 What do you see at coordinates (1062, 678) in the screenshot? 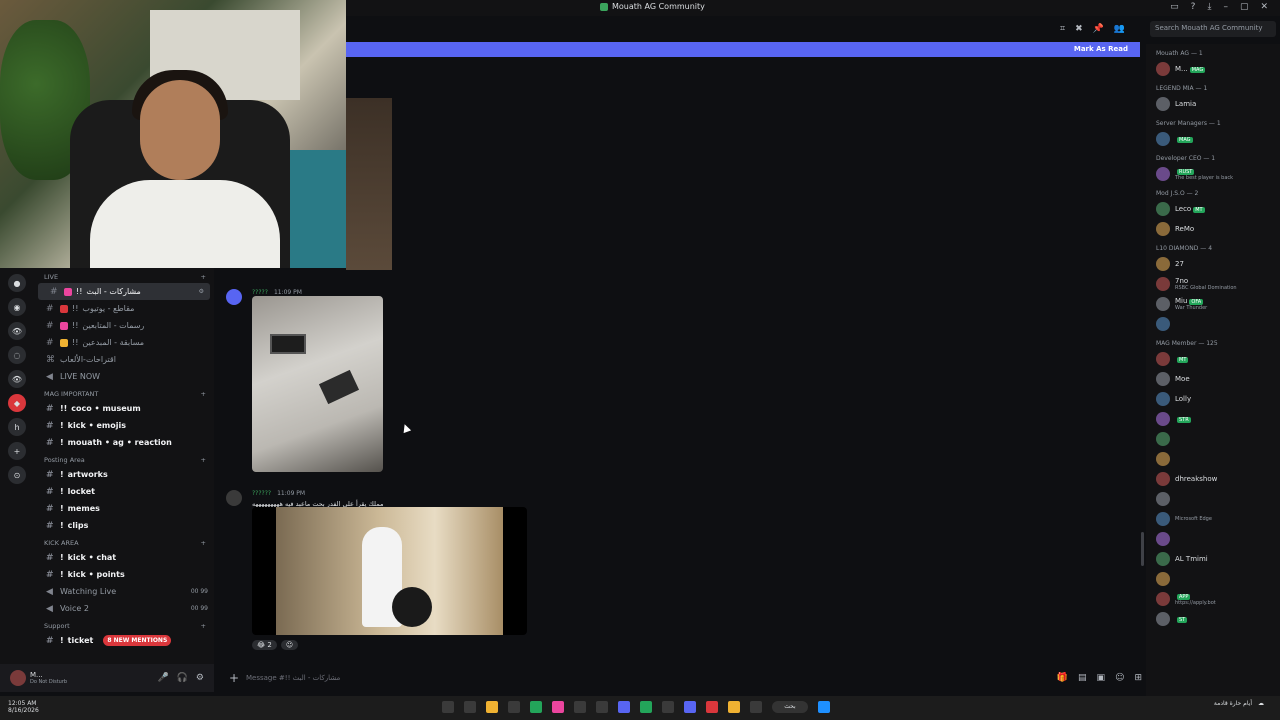
I see `gift-icon: 🎁` at bounding box center [1062, 678].